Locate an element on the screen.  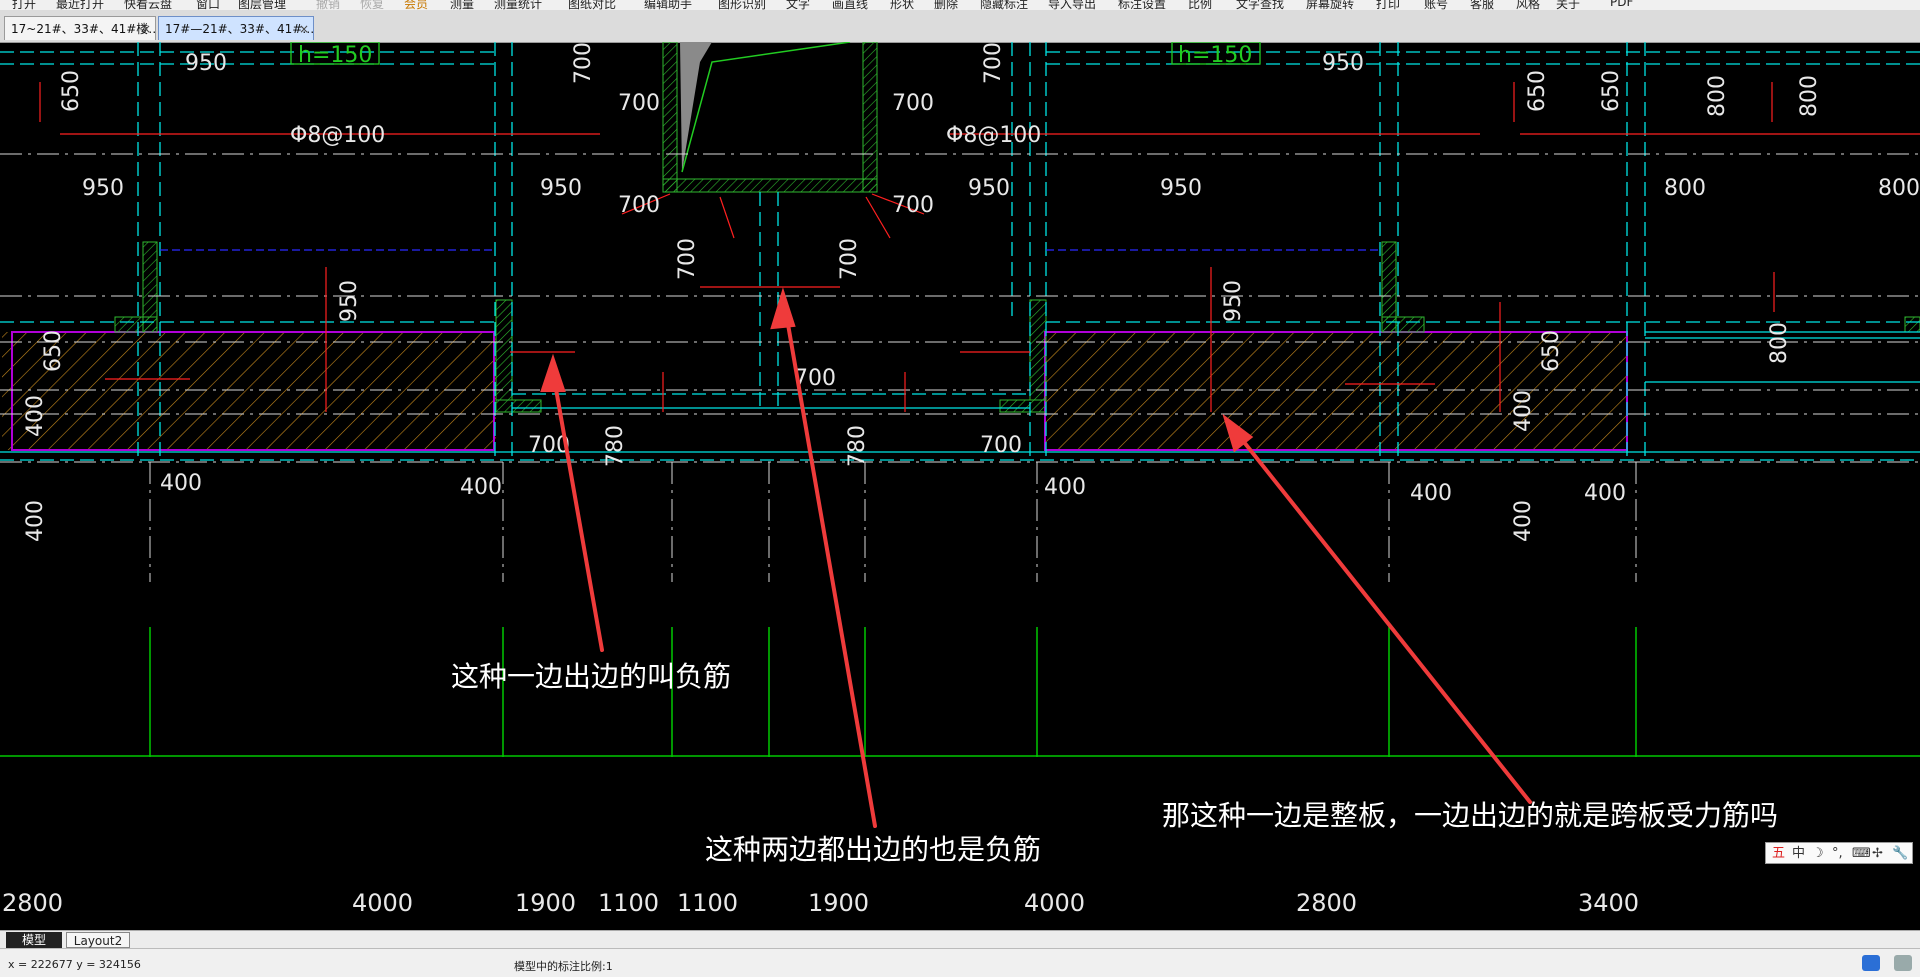
menu-item: 删除 is located at coordinates (946, 5).